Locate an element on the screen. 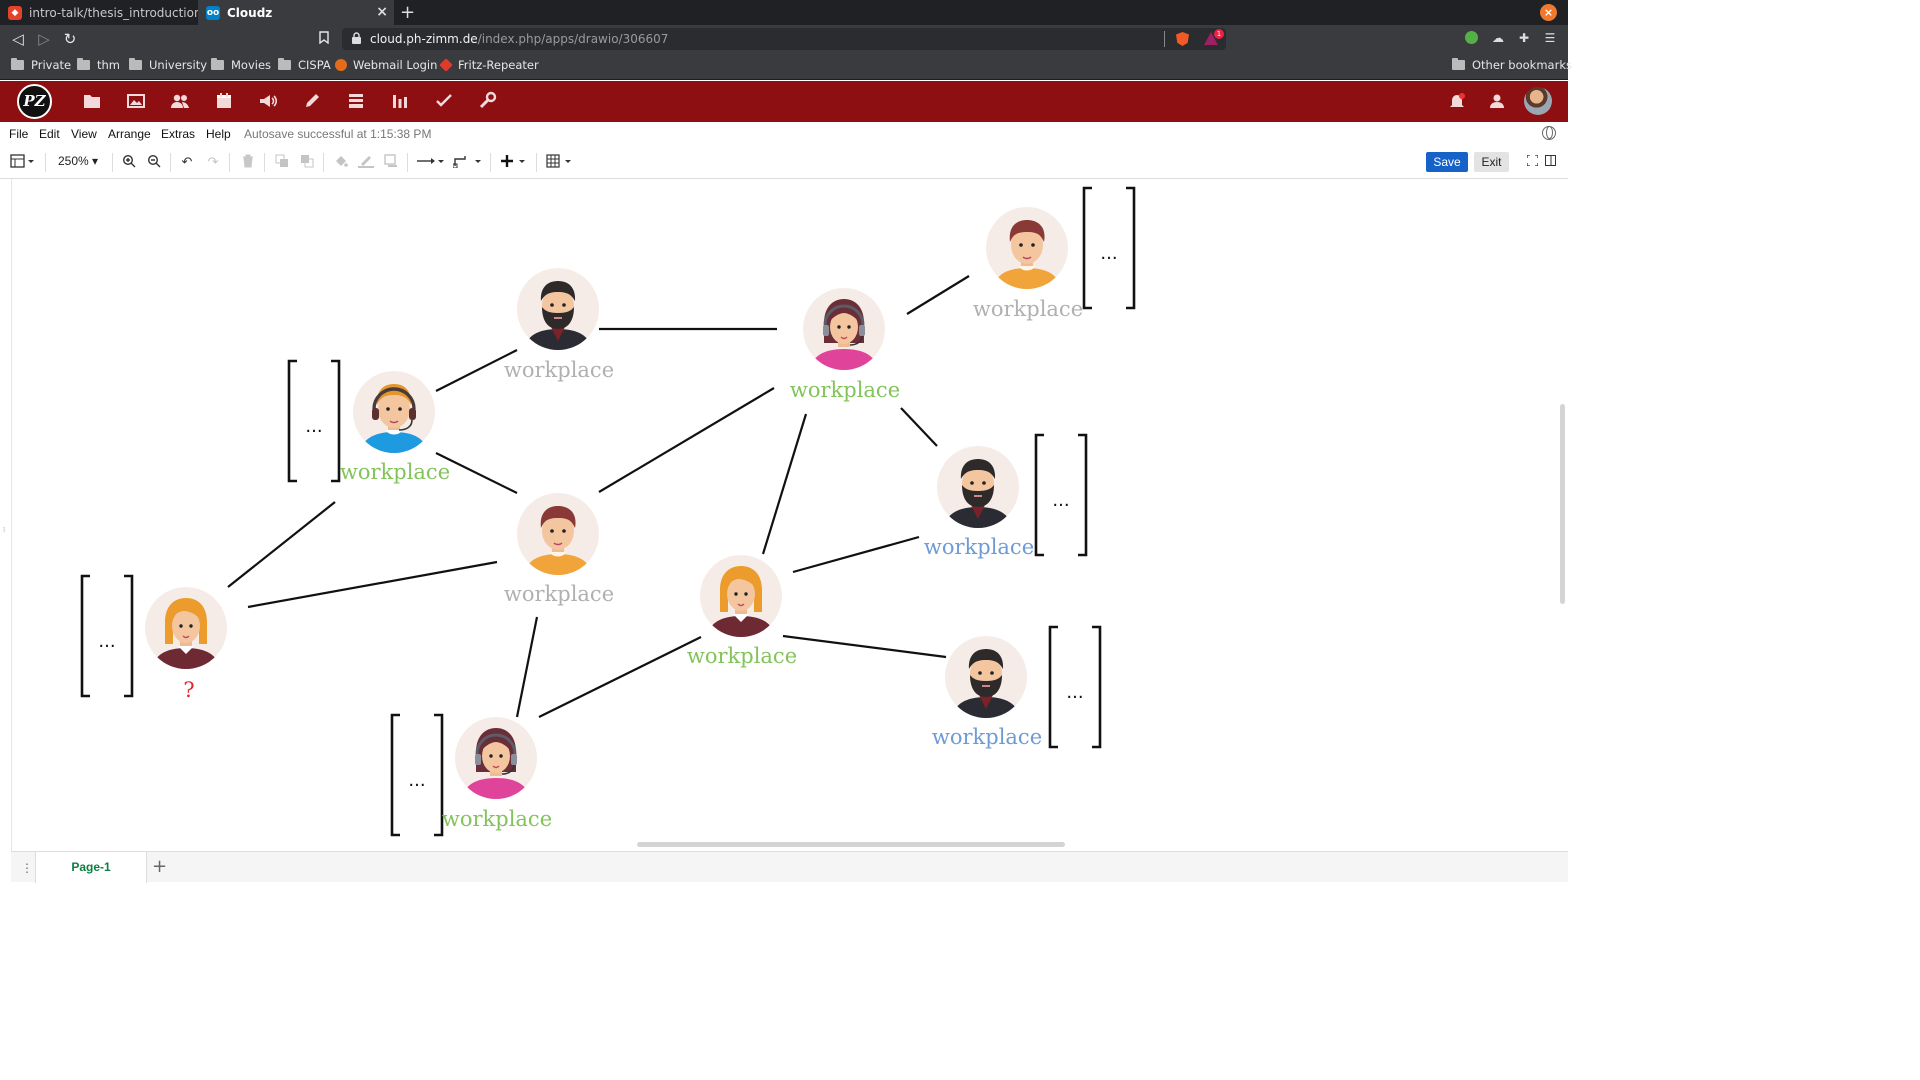 This screenshot has height=1080, width=1920. menu-edit: Edit is located at coordinates (49, 134).